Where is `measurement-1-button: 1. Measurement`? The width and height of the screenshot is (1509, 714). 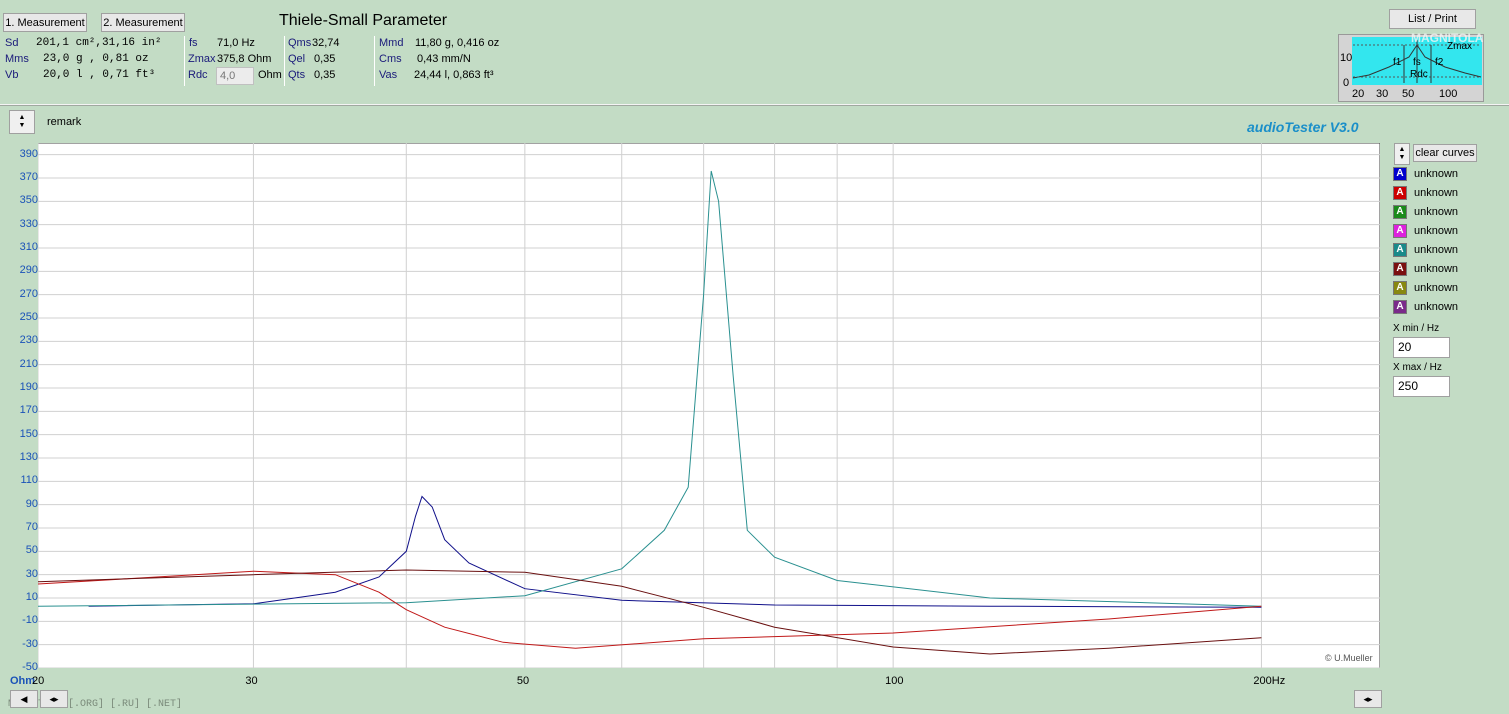 measurement-1-button: 1. Measurement is located at coordinates (45, 22).